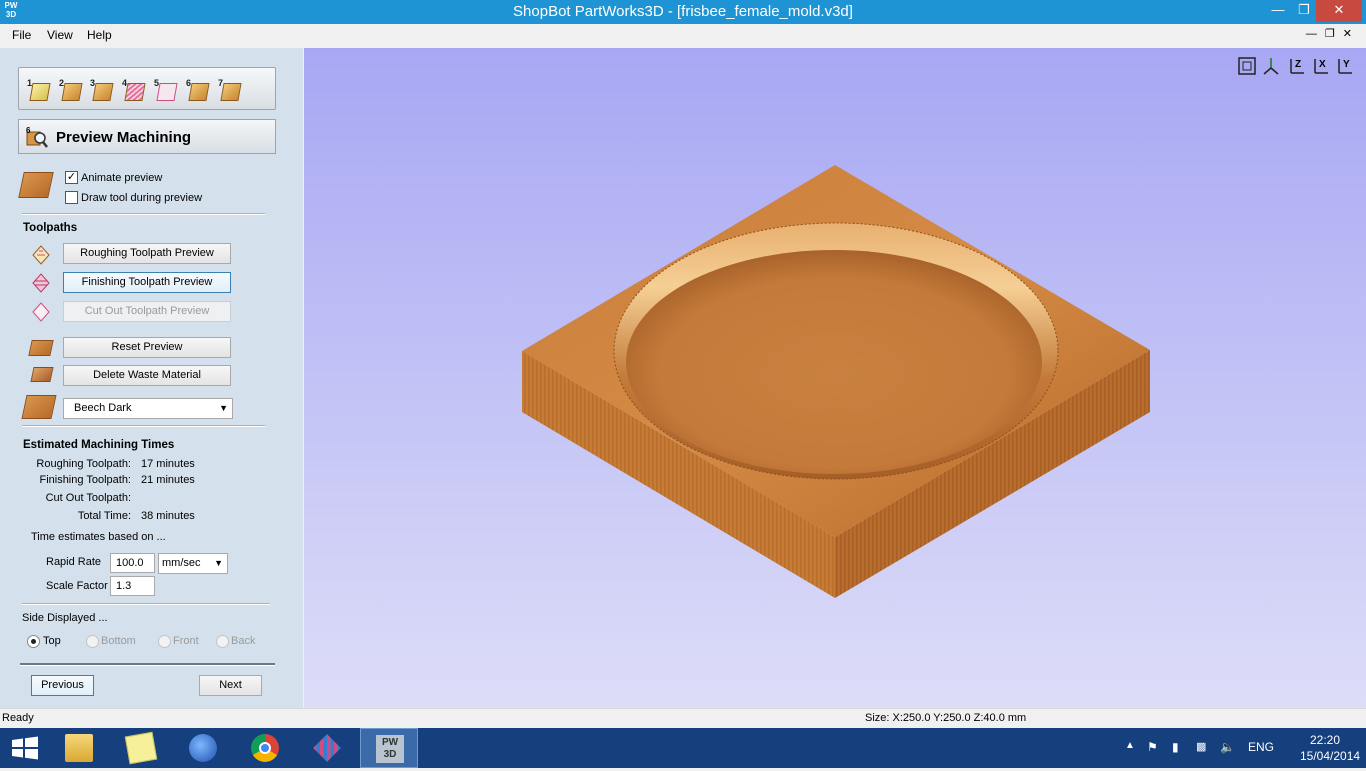  Describe the element at coordinates (18, 718) in the screenshot. I see `status-text: Ready` at that location.